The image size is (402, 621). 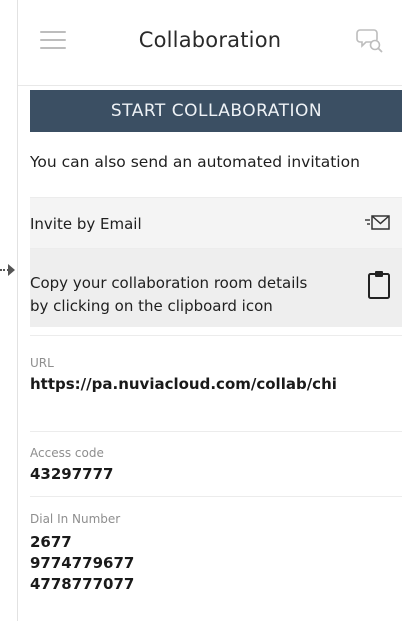 What do you see at coordinates (216, 111) in the screenshot?
I see `start-collaboration-button: START COLLABORATION` at bounding box center [216, 111].